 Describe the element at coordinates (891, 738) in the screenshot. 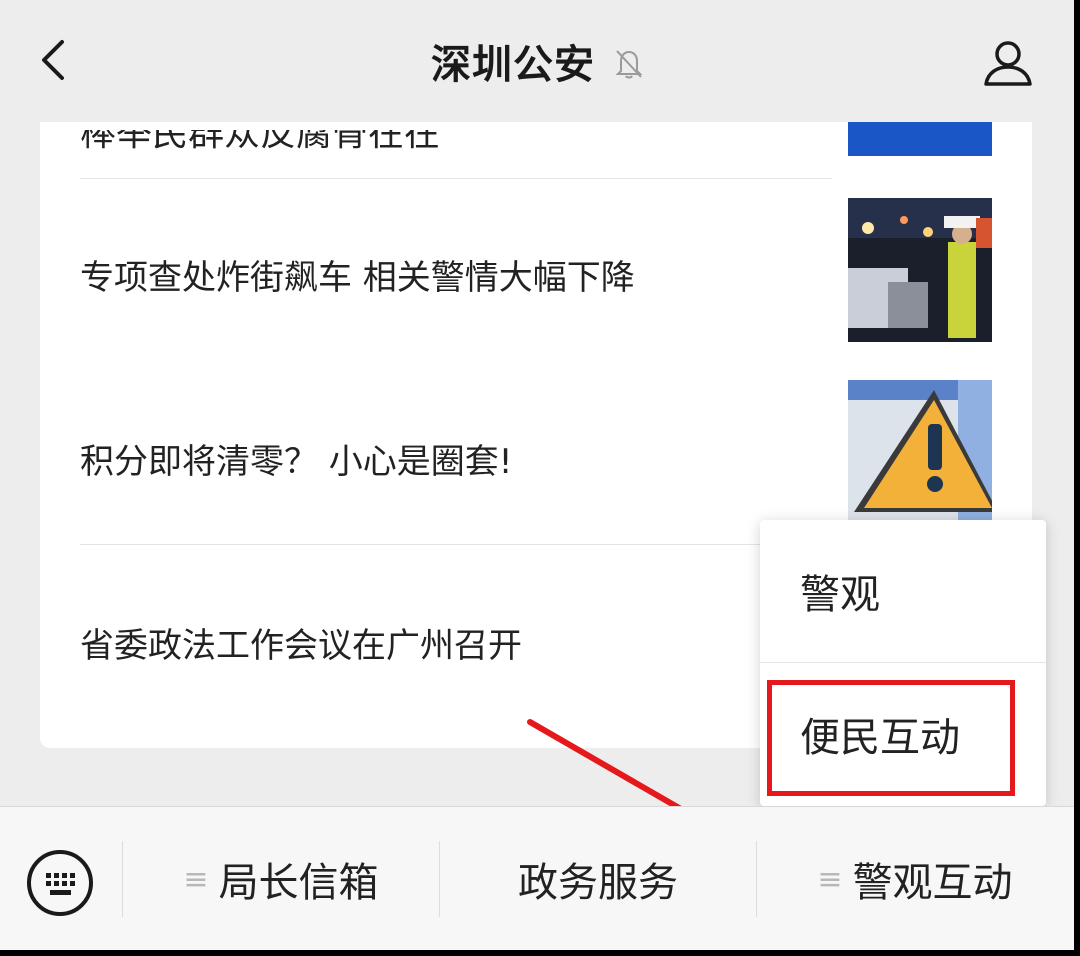

I see `highlight-box` at that location.